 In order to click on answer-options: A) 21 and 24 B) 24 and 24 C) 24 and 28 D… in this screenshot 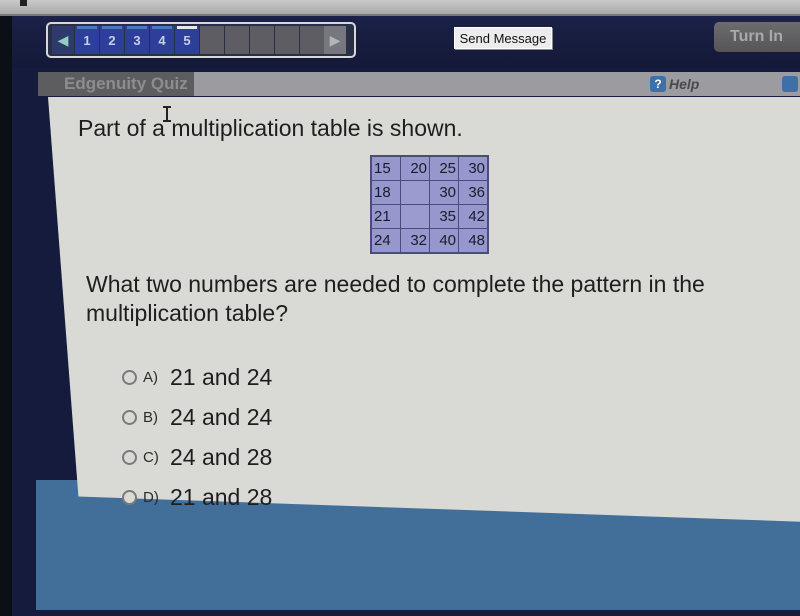, I will do `click(197, 437)`.